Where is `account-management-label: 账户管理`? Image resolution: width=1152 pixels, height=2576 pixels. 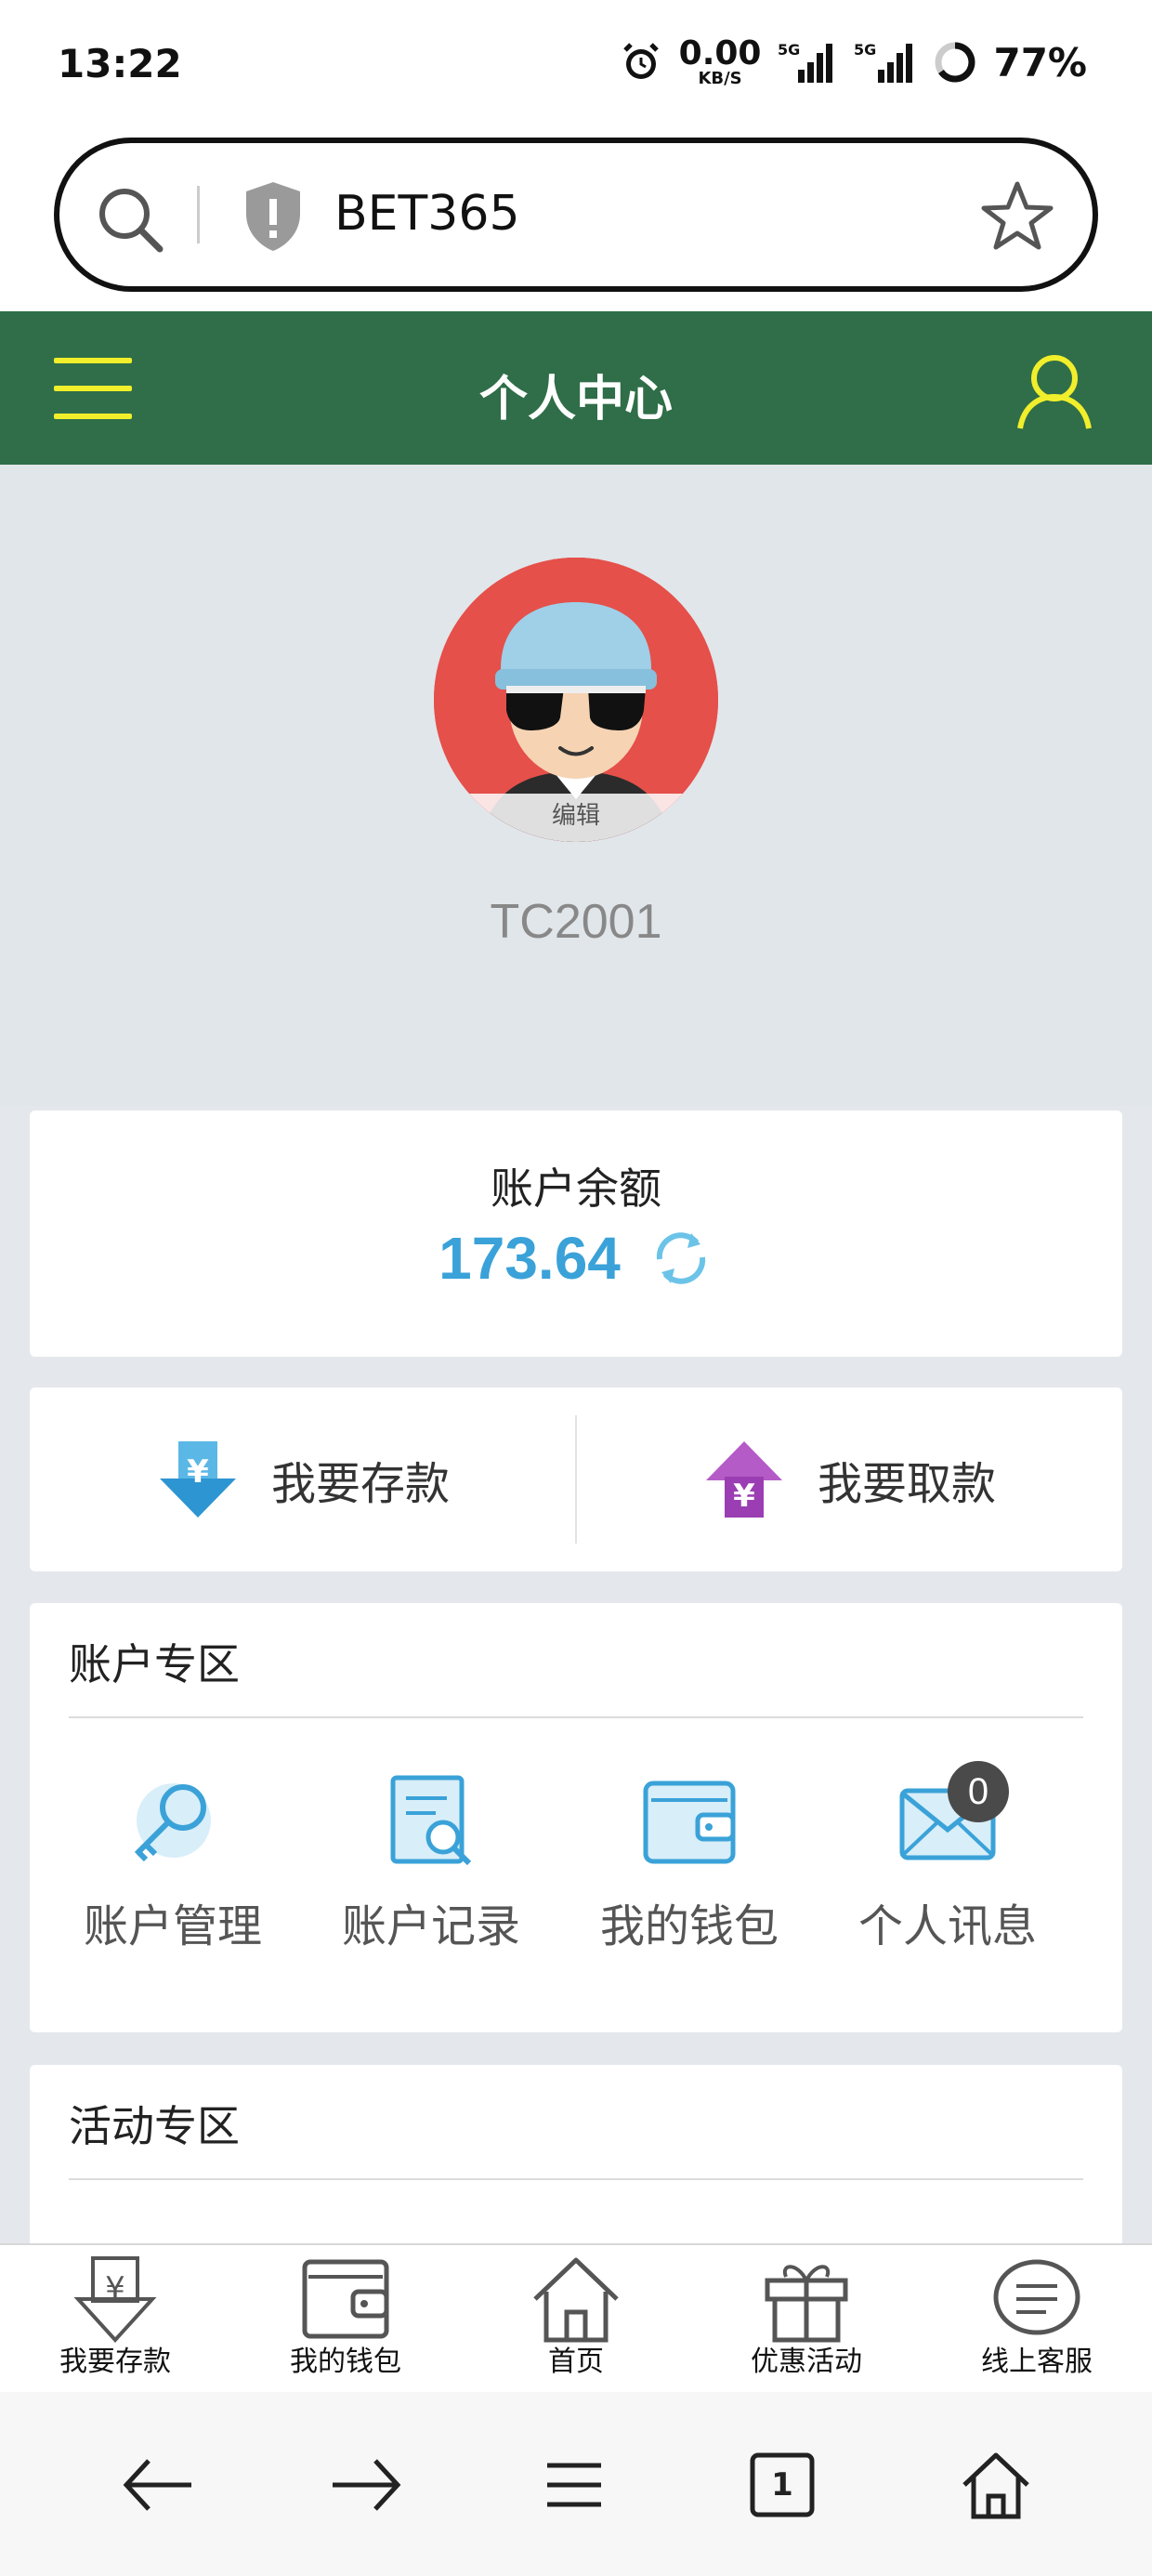 account-management-label: 账户管理 is located at coordinates (172, 1926).